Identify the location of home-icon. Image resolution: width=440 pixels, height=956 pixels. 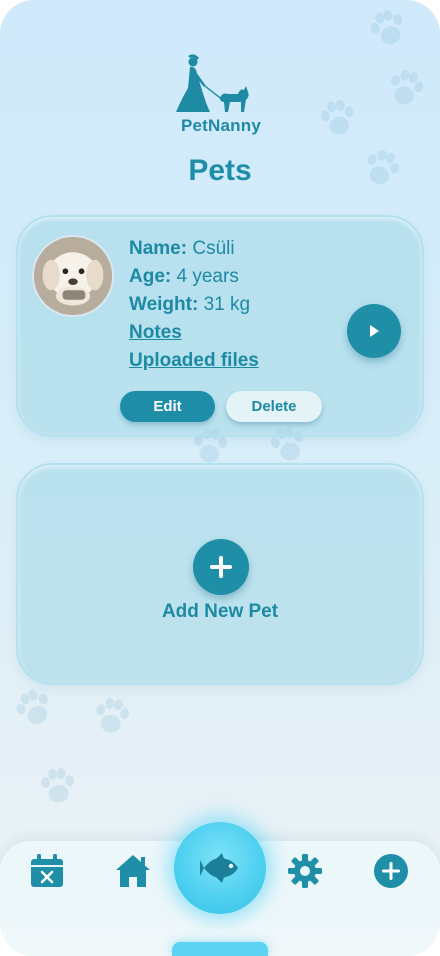
(133, 871).